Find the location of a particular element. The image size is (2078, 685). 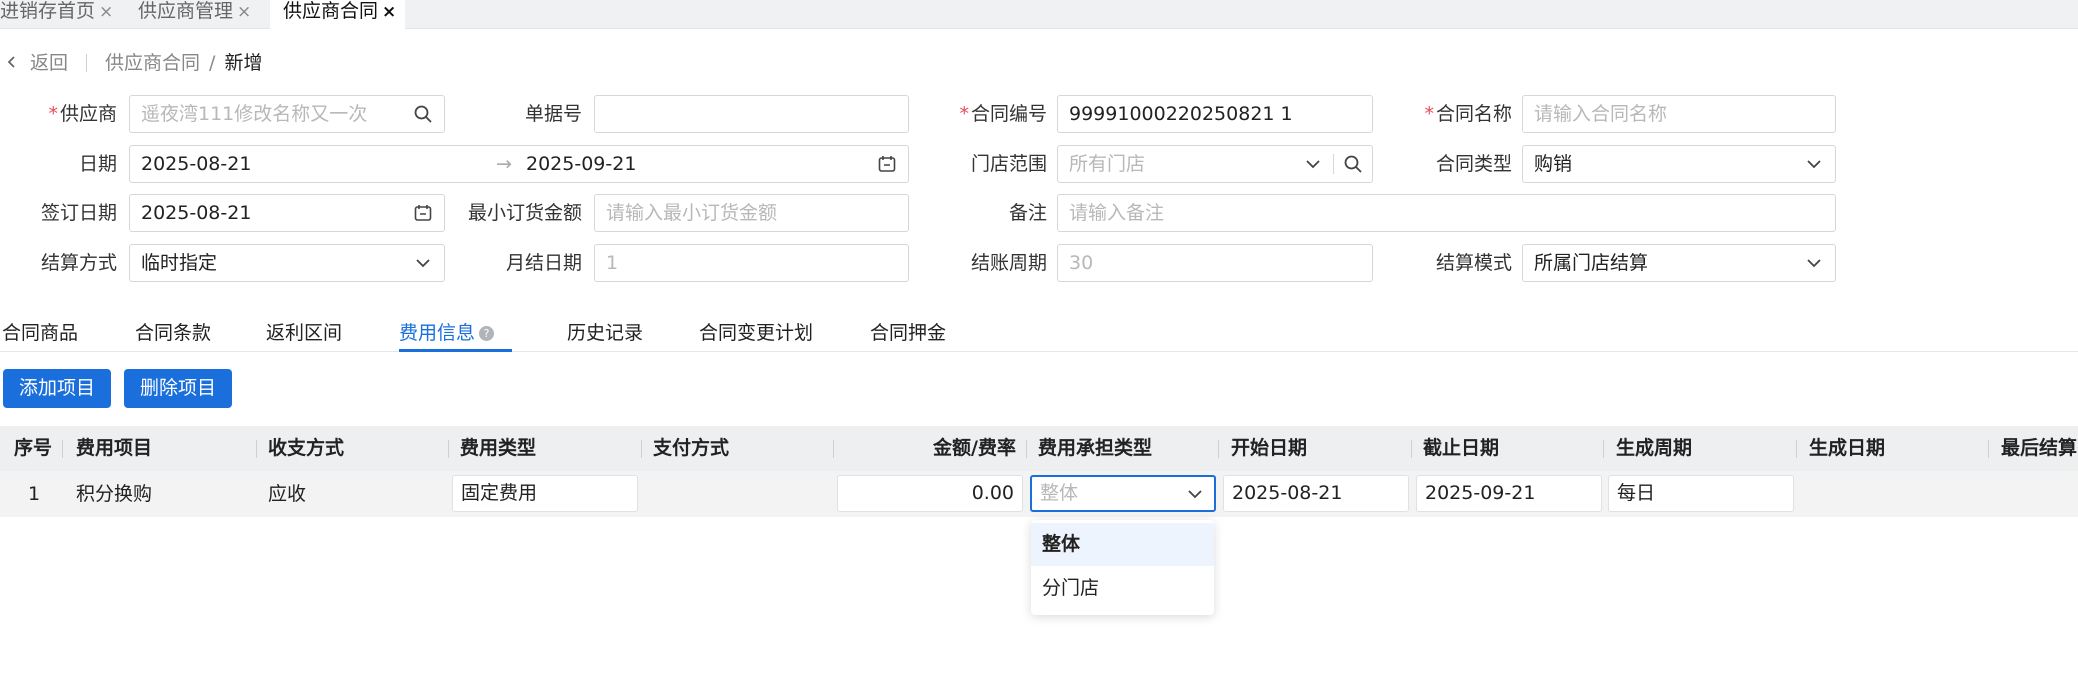

end-date-input: 2025-09-21 is located at coordinates (1509, 493).